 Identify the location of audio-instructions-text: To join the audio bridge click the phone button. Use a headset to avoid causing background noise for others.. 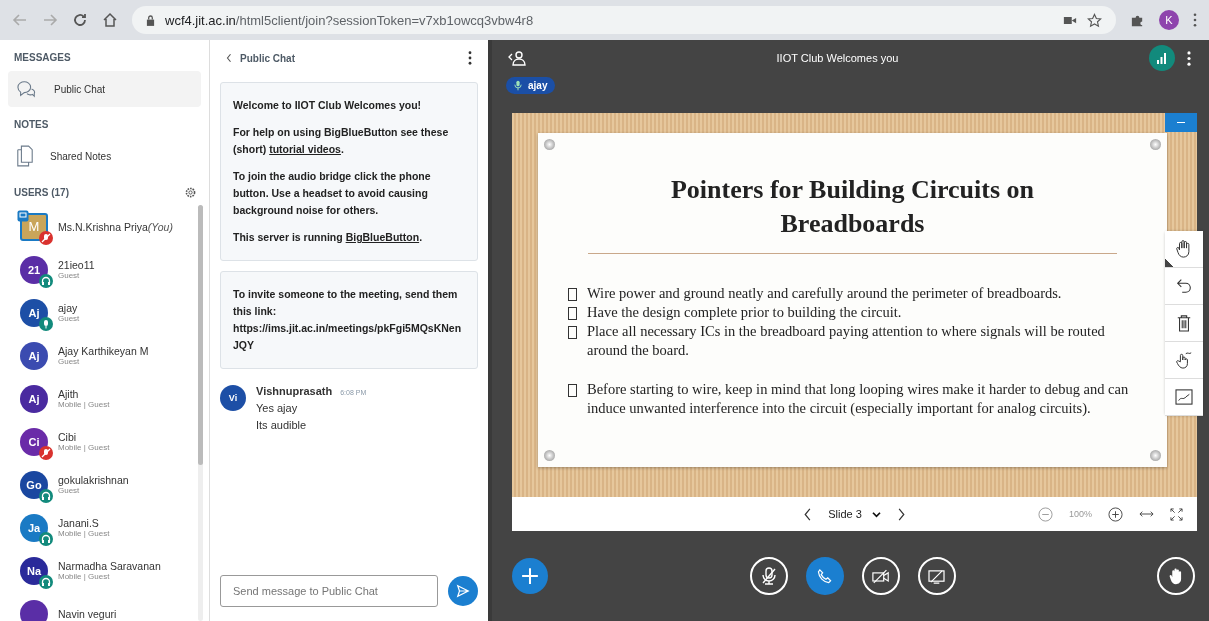
(332, 193).